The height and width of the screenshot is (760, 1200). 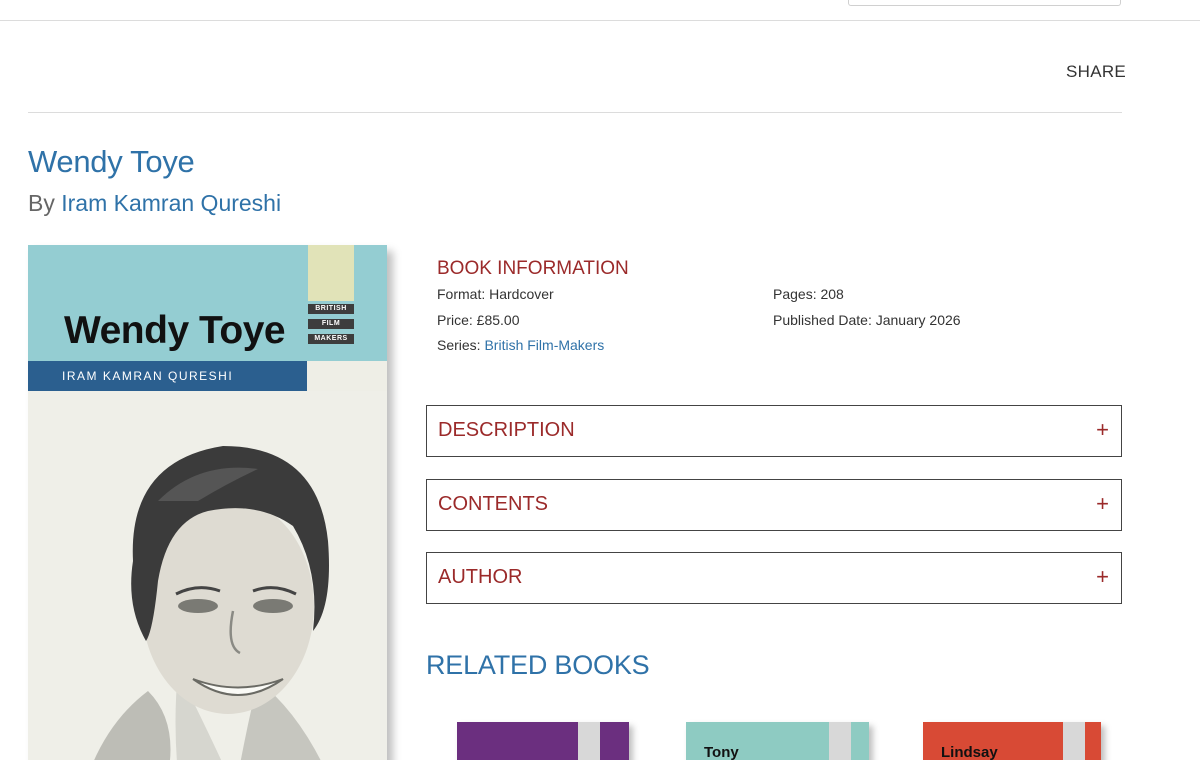 What do you see at coordinates (478, 319) in the screenshot?
I see `price-value: Price: £85.00` at bounding box center [478, 319].